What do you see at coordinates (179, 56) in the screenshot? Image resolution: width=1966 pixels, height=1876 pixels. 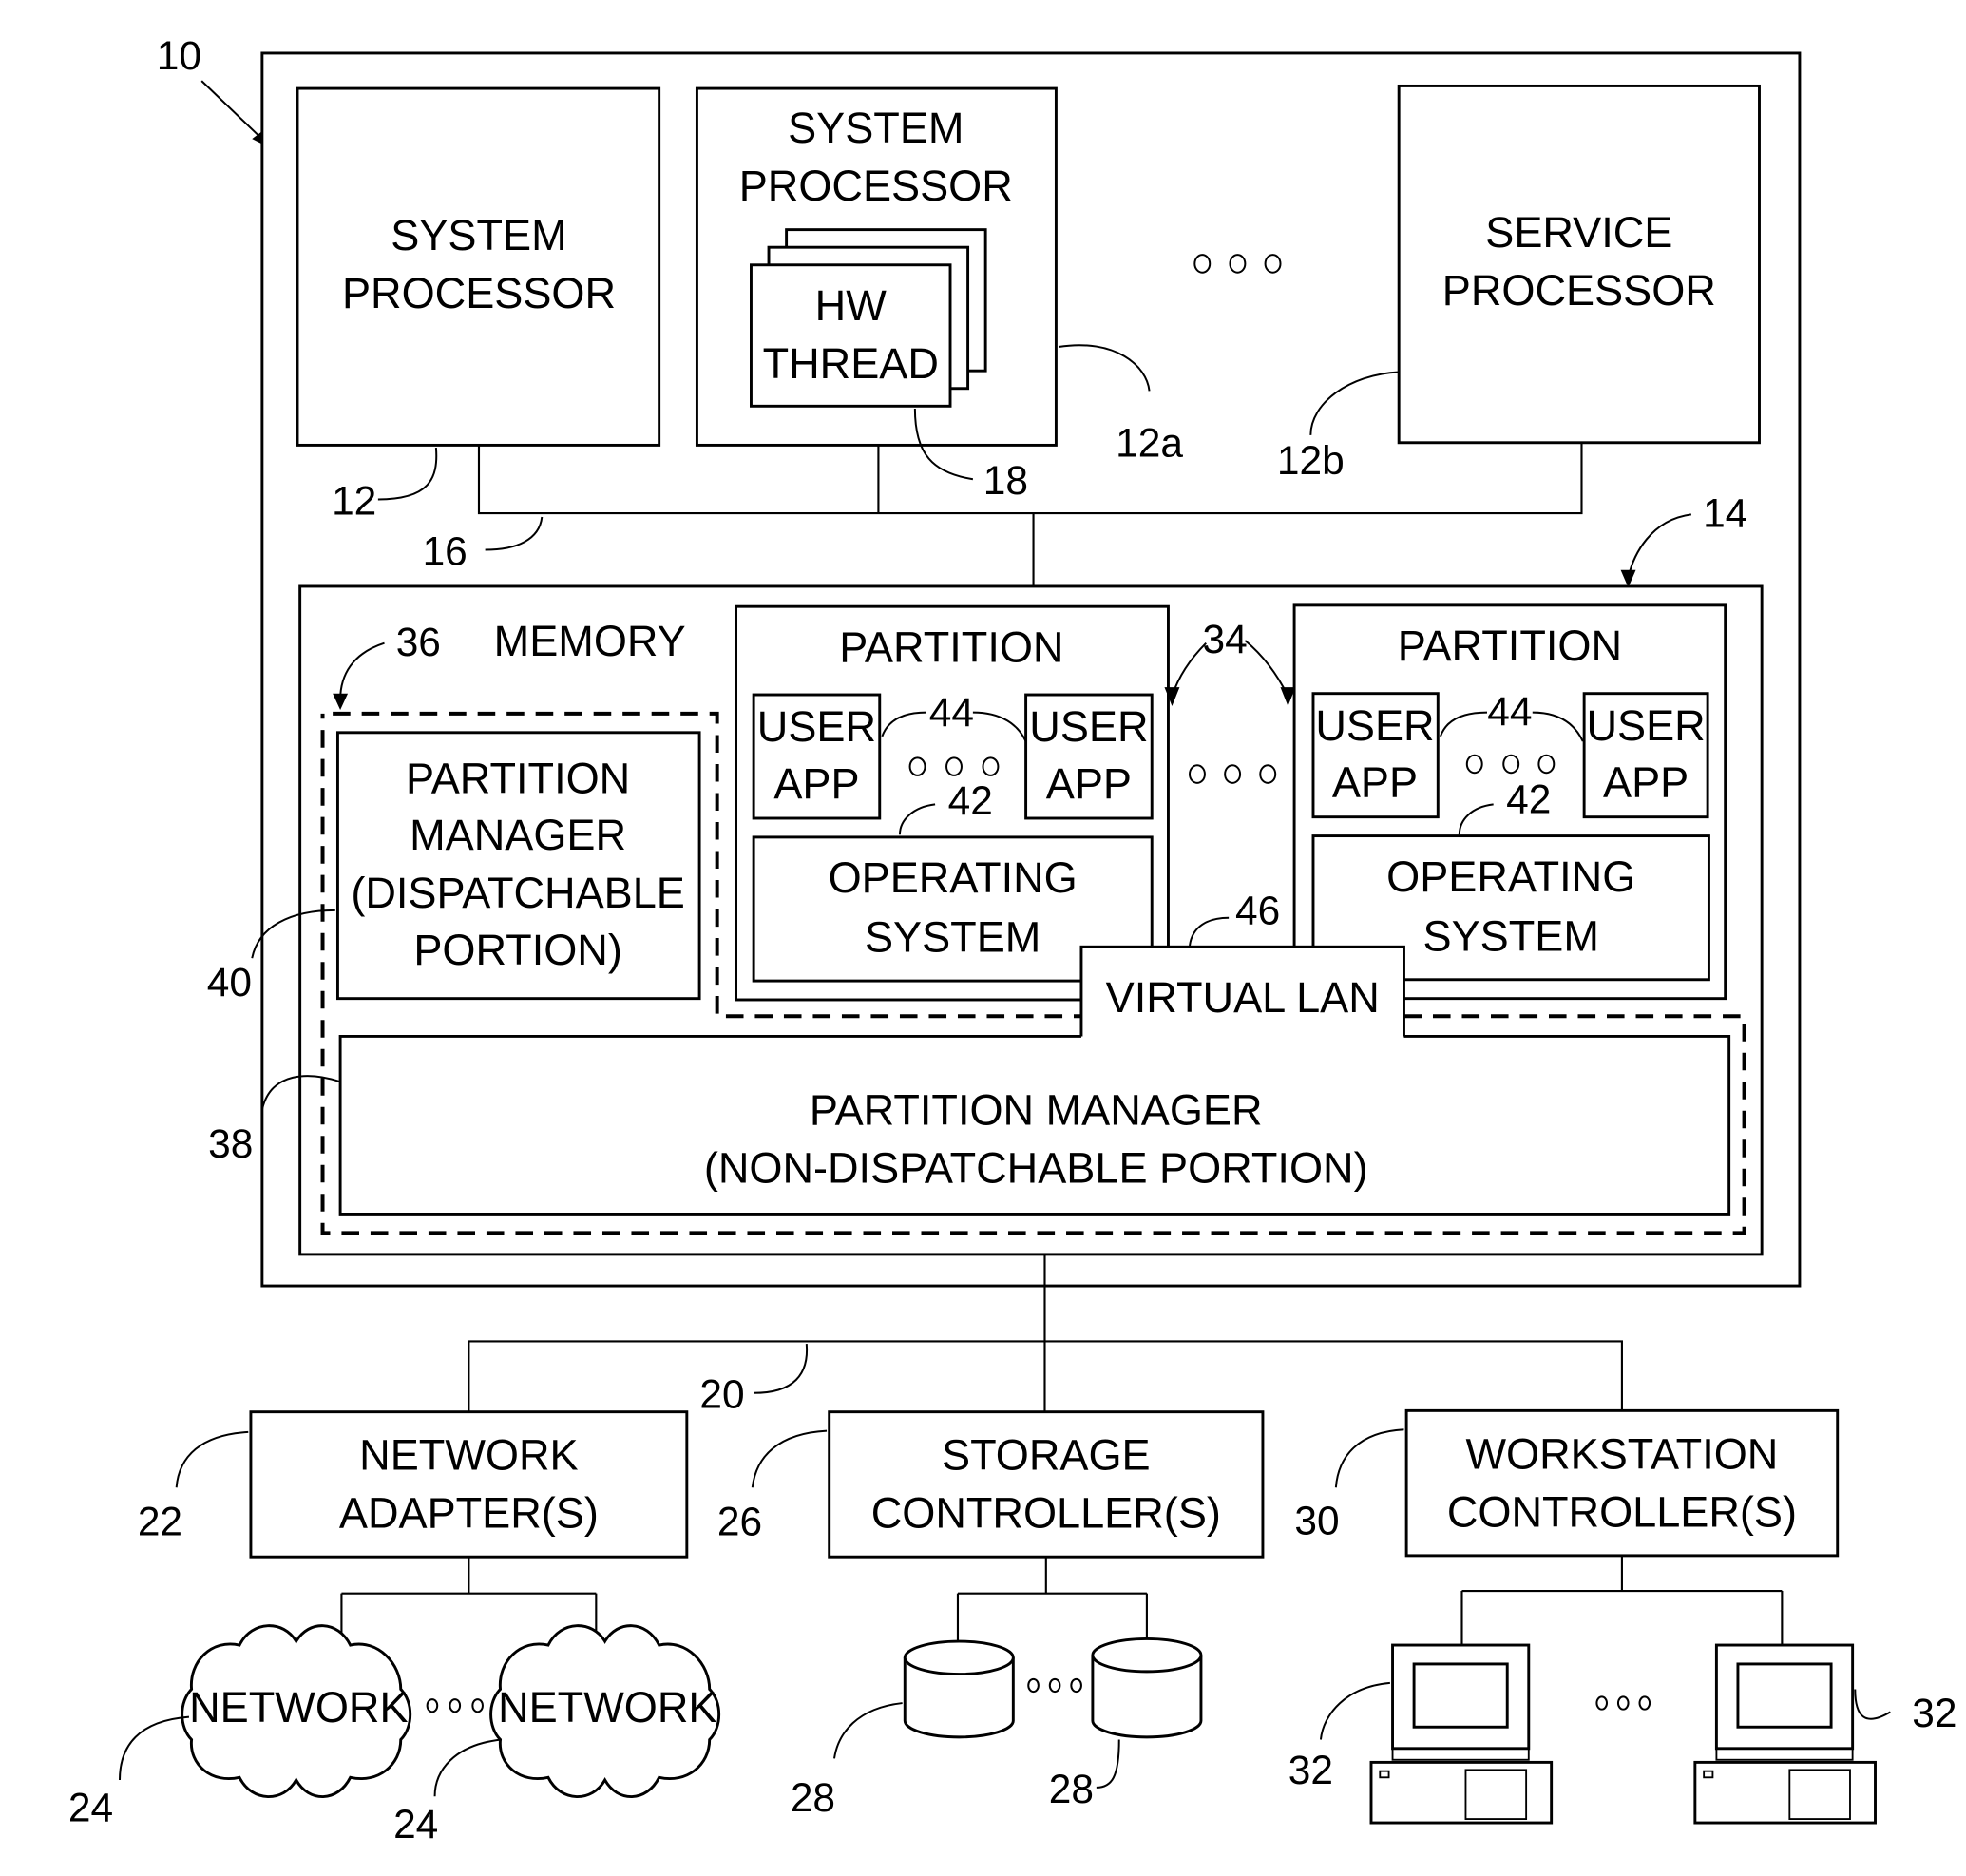 I see `ref-10: 10` at bounding box center [179, 56].